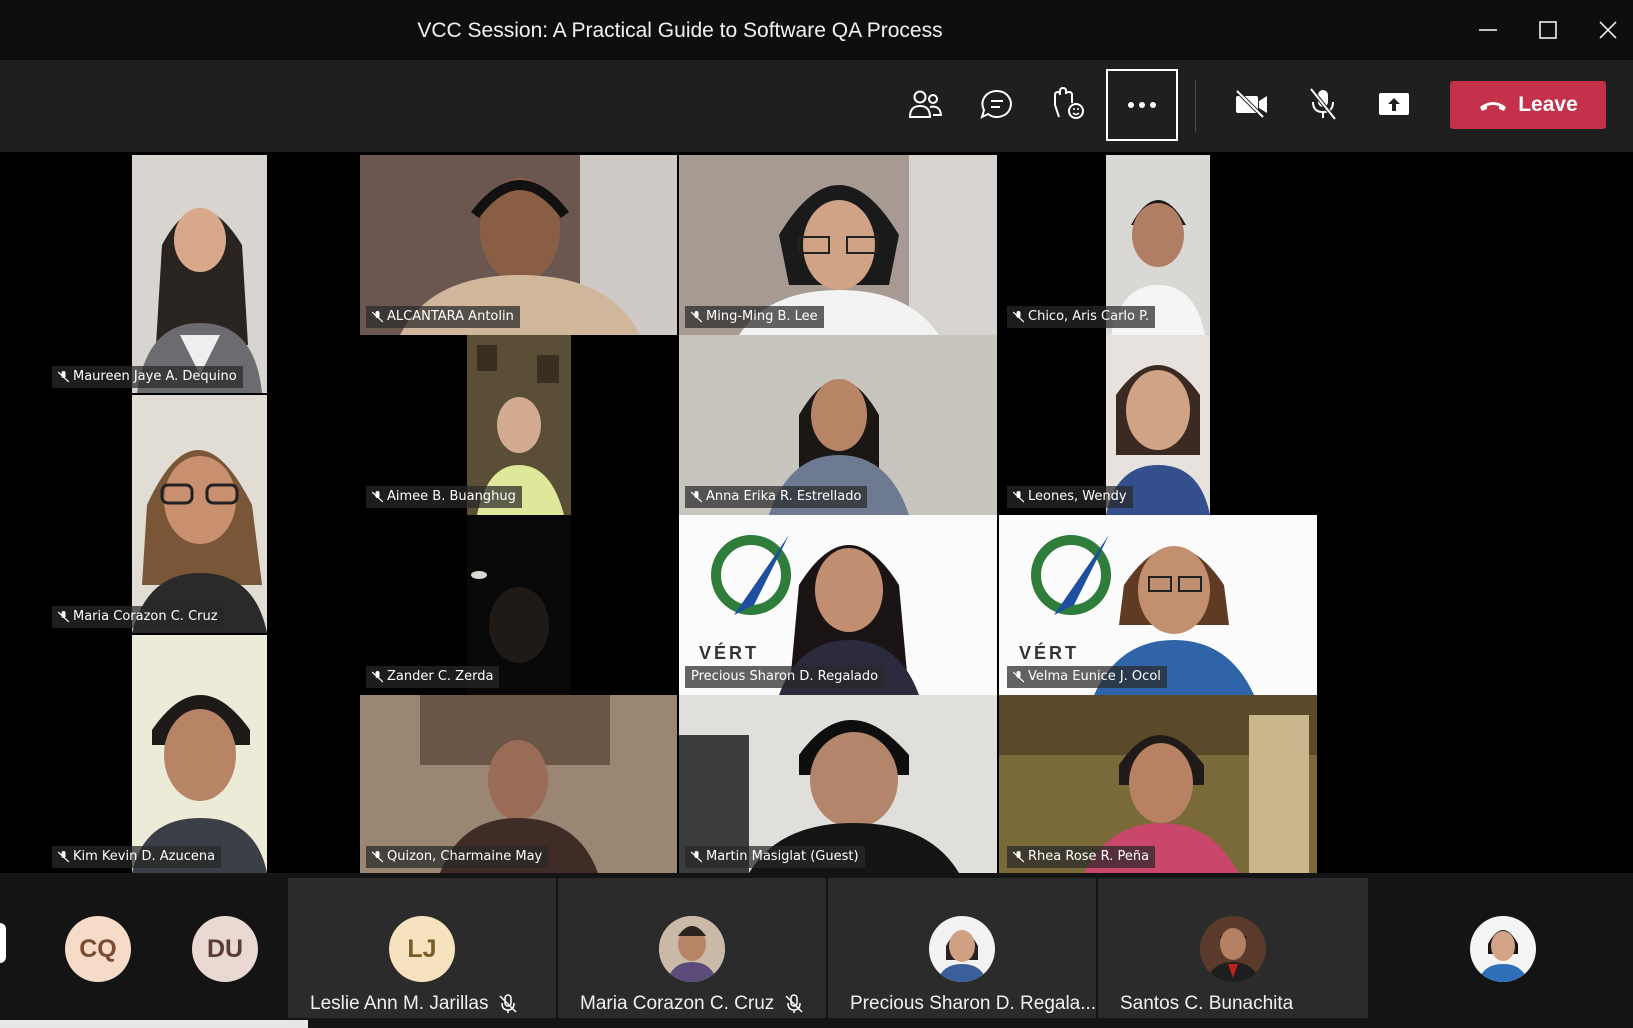  Describe the element at coordinates (1077, 496) in the screenshot. I see `participant-name: Leones, Wendy` at that location.